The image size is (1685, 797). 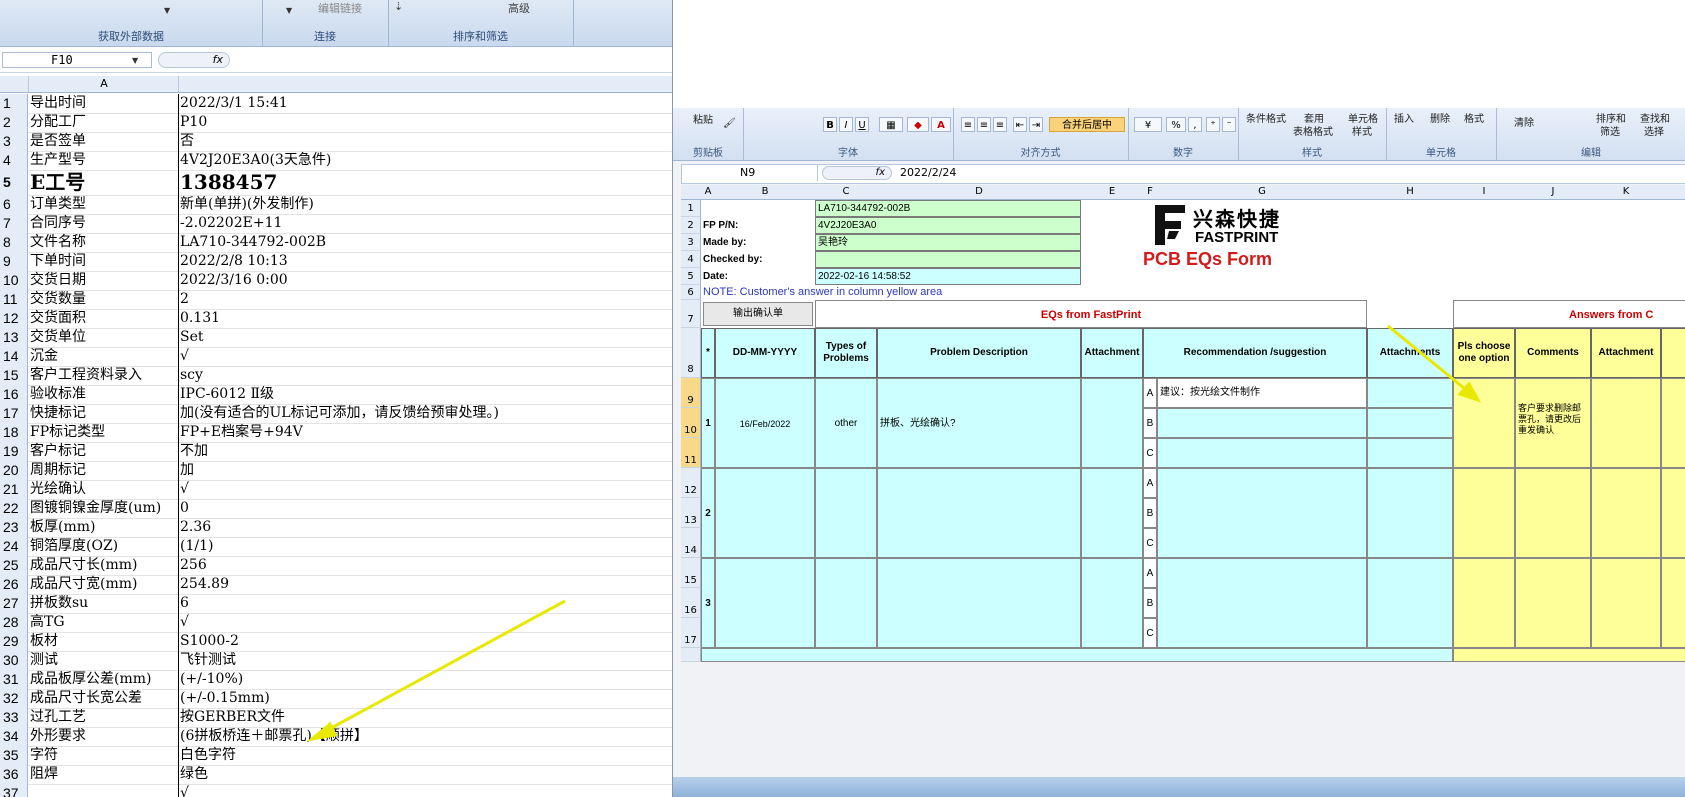 I want to click on formula-value: 2022/2/24, so click(x=928, y=173).